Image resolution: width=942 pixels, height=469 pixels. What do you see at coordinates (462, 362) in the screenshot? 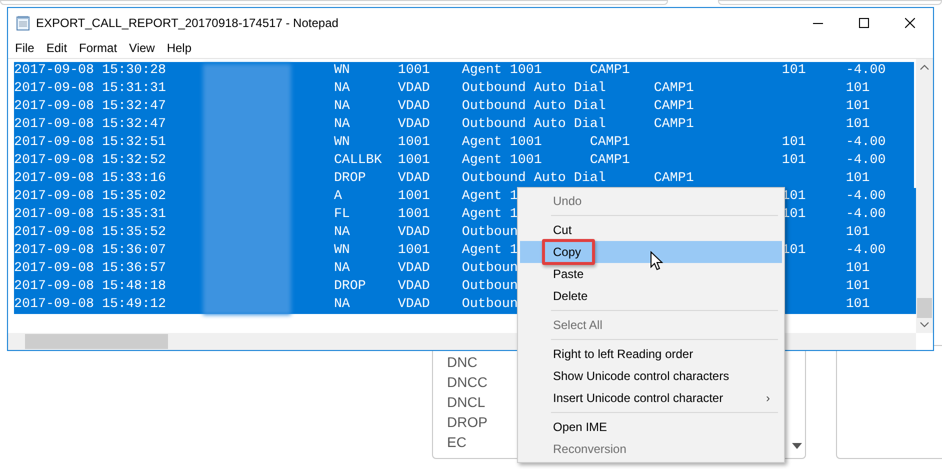
I see `list-item: DNC` at bounding box center [462, 362].